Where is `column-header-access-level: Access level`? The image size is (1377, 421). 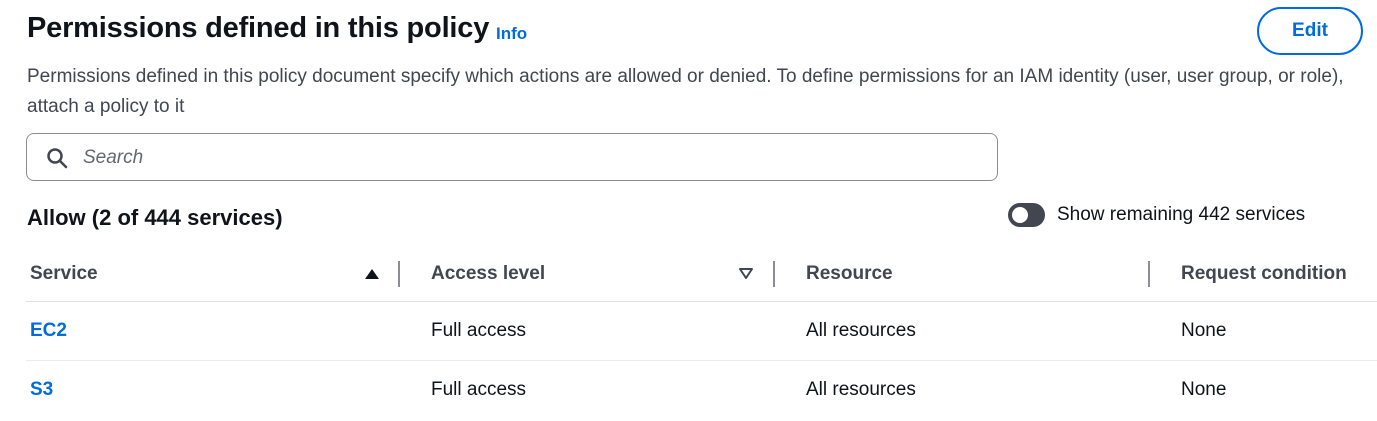 column-header-access-level: Access level is located at coordinates (588, 274).